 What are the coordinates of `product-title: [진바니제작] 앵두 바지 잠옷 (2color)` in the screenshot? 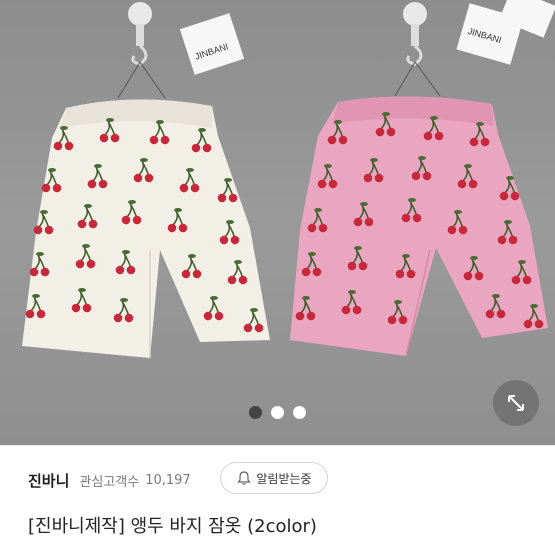 It's located at (172, 526).